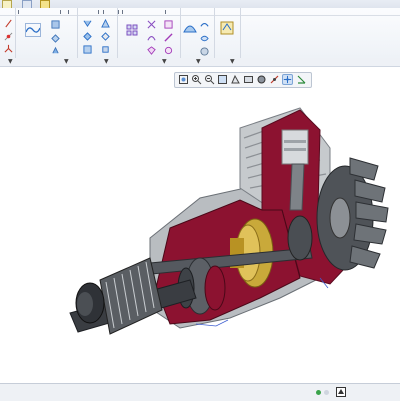  Describe the element at coordinates (8, 23) in the screenshot. I see `axis-icon` at that location.